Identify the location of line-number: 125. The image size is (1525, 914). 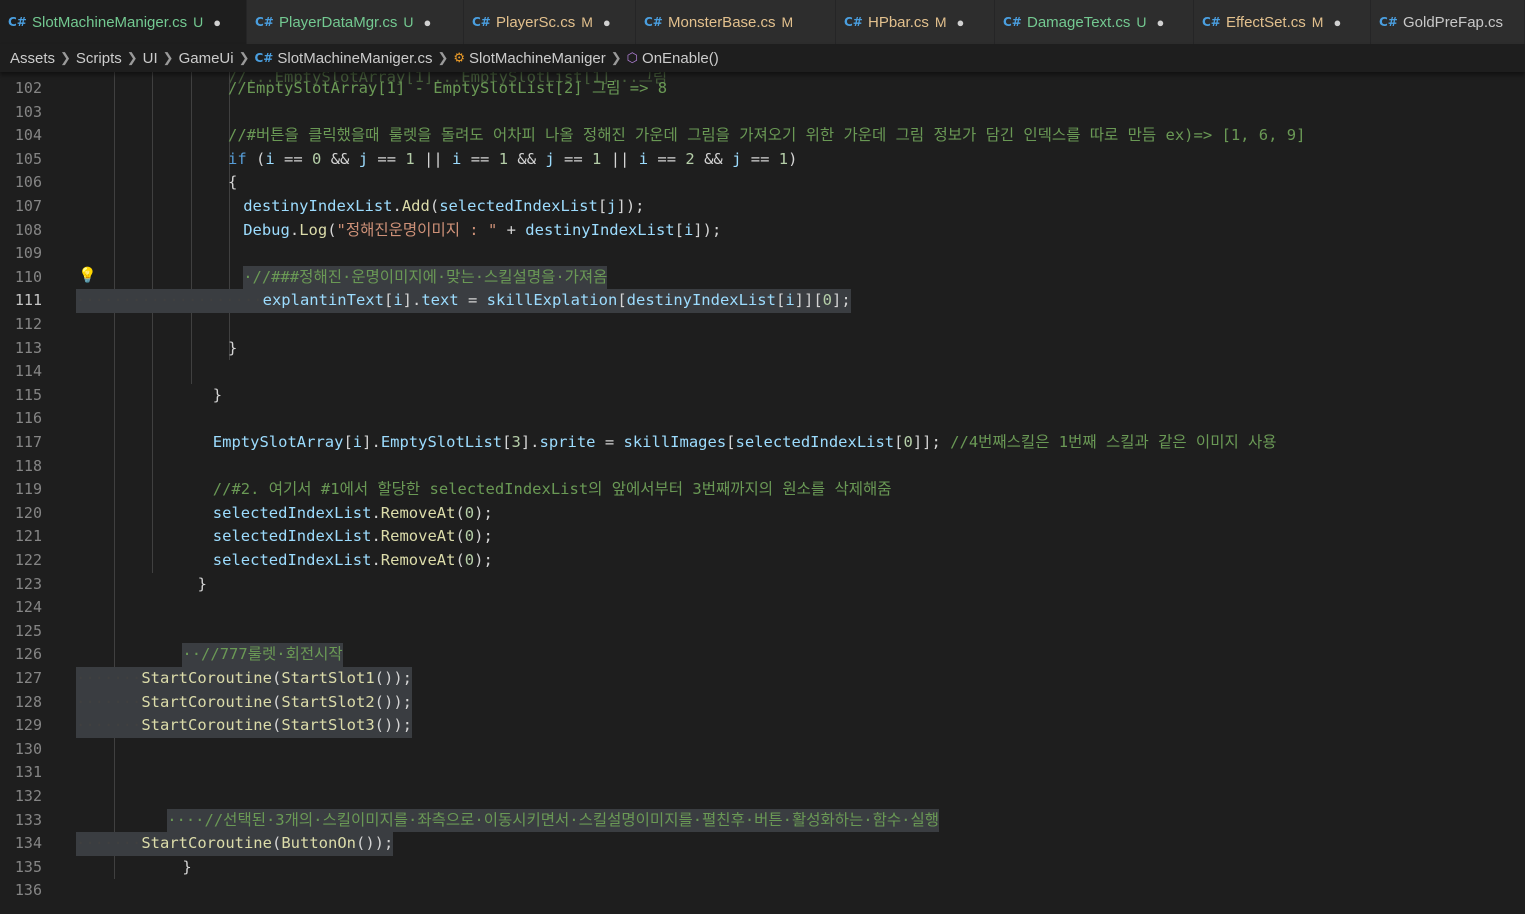
(21, 632).